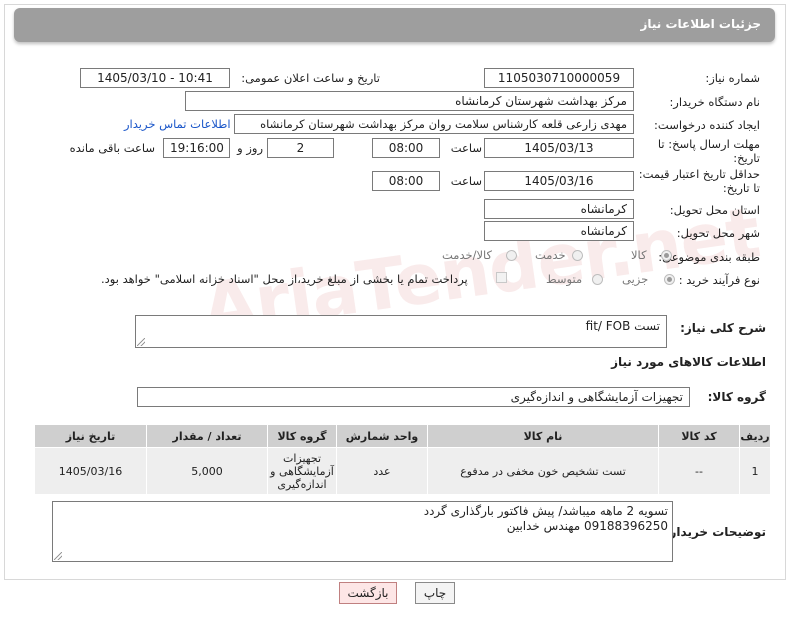 The height and width of the screenshot is (619, 788). I want to click on col-name: نام کالا, so click(543, 436).